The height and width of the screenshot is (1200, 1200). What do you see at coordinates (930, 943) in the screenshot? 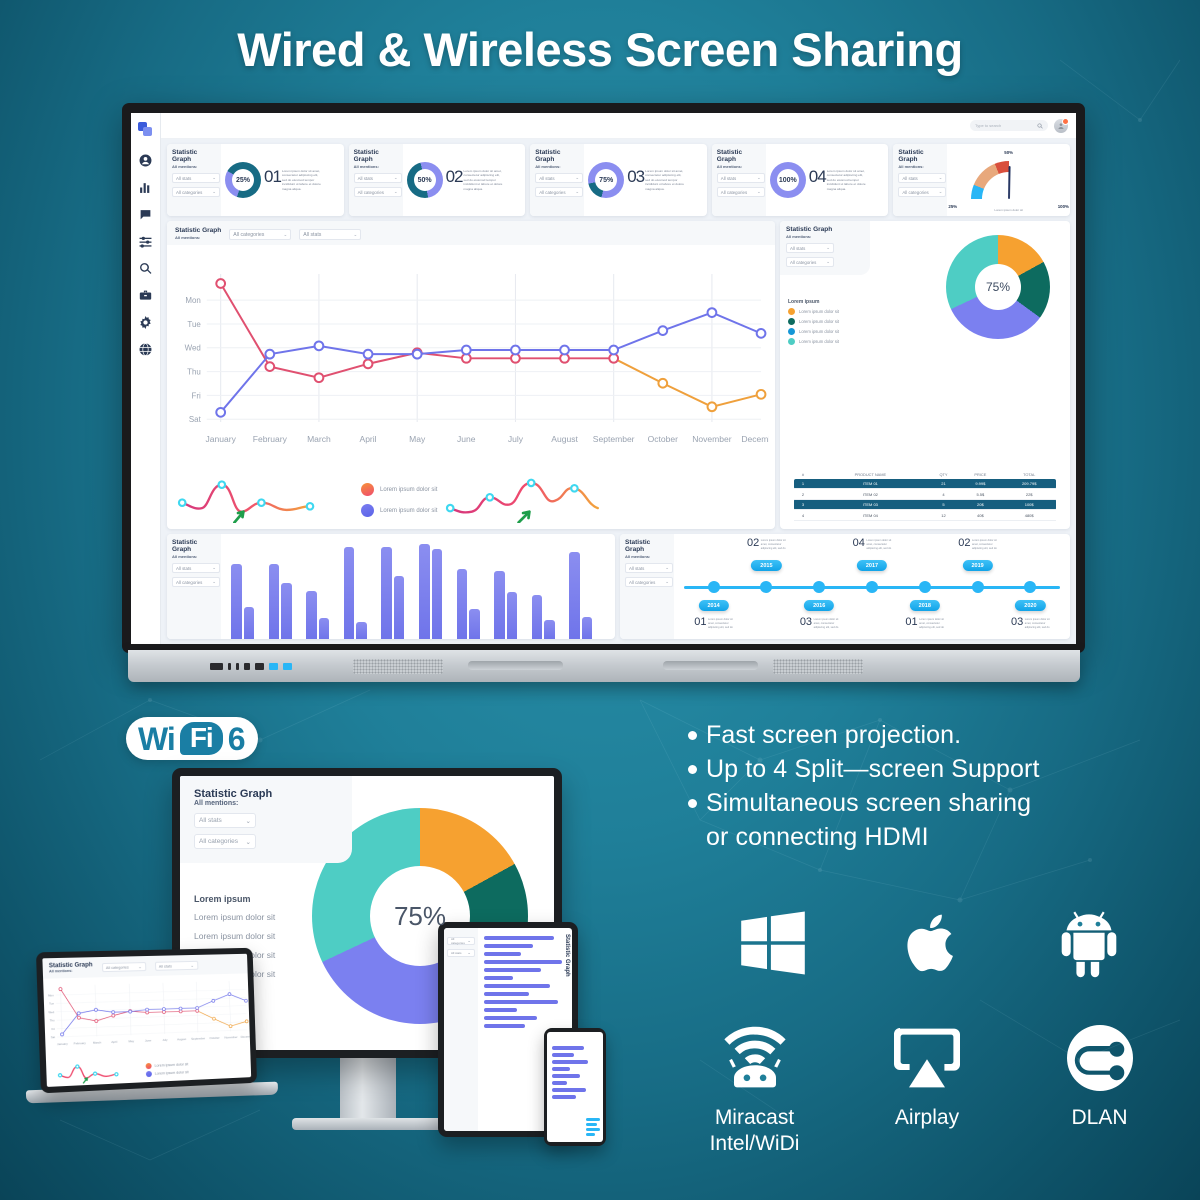
I see `os-logo-row` at bounding box center [930, 943].